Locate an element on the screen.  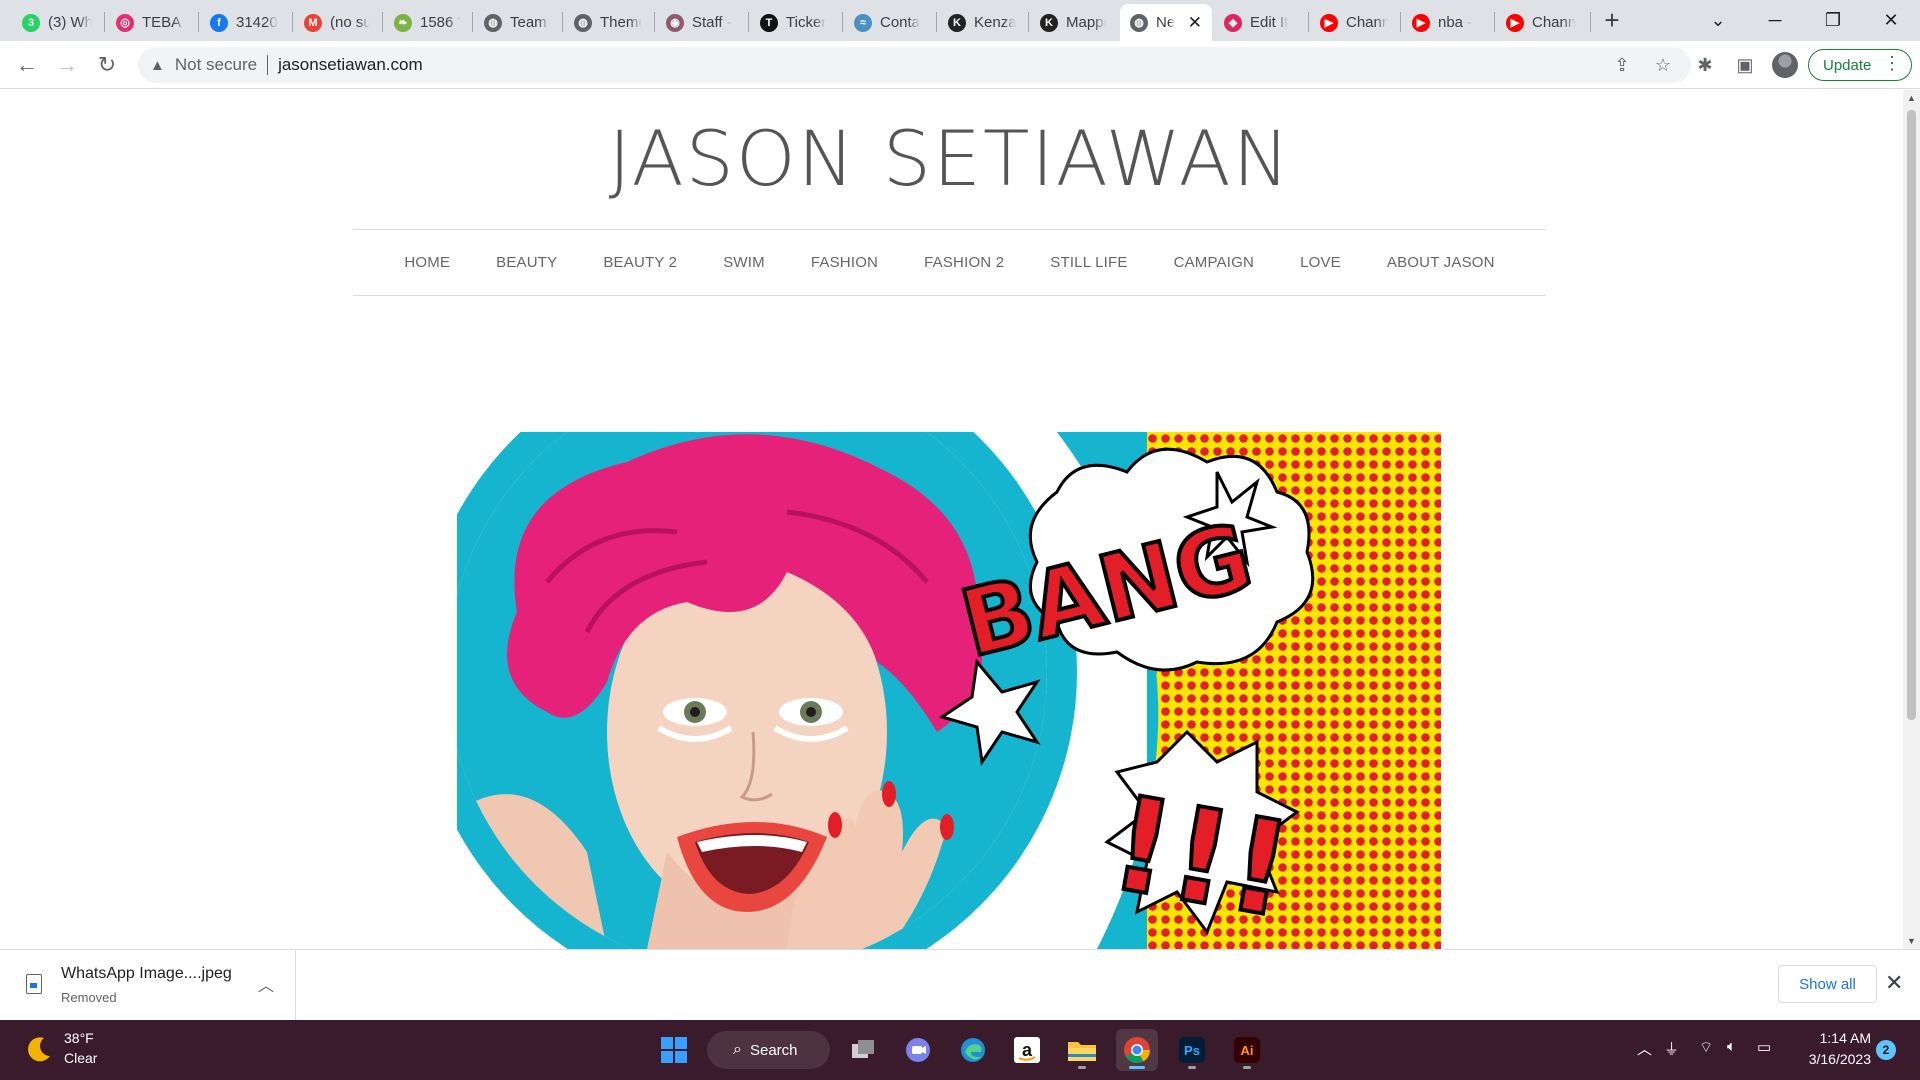
clock-date: 3/16/2023 is located at coordinates (1834, 1059).